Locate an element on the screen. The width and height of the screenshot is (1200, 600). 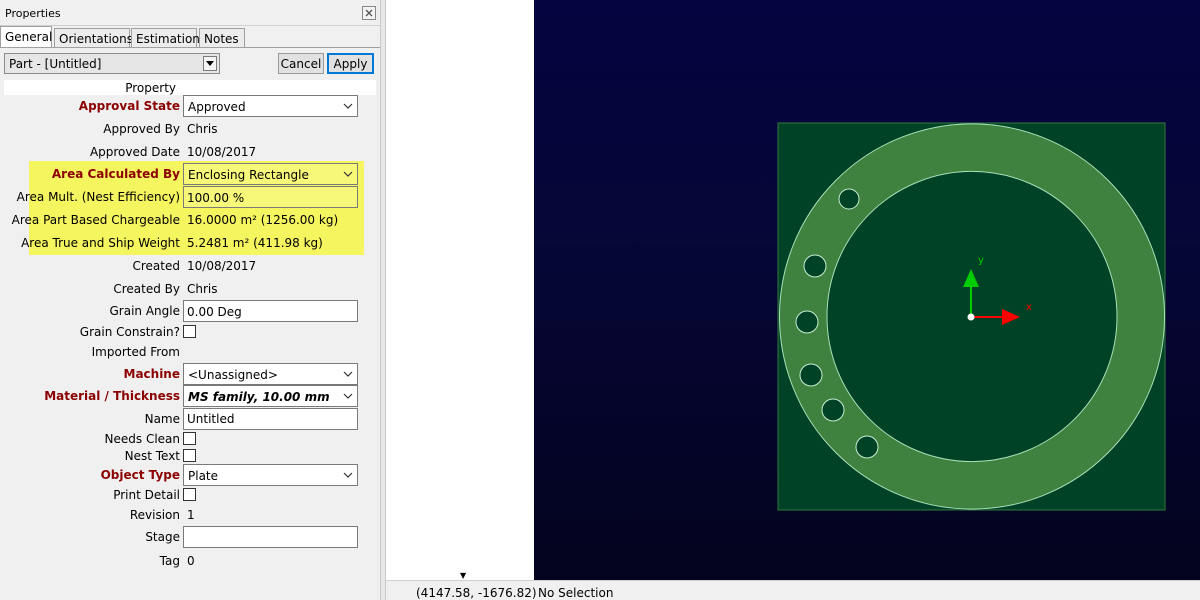
row-approved-by: Approved By Chris is located at coordinates (190, 129).